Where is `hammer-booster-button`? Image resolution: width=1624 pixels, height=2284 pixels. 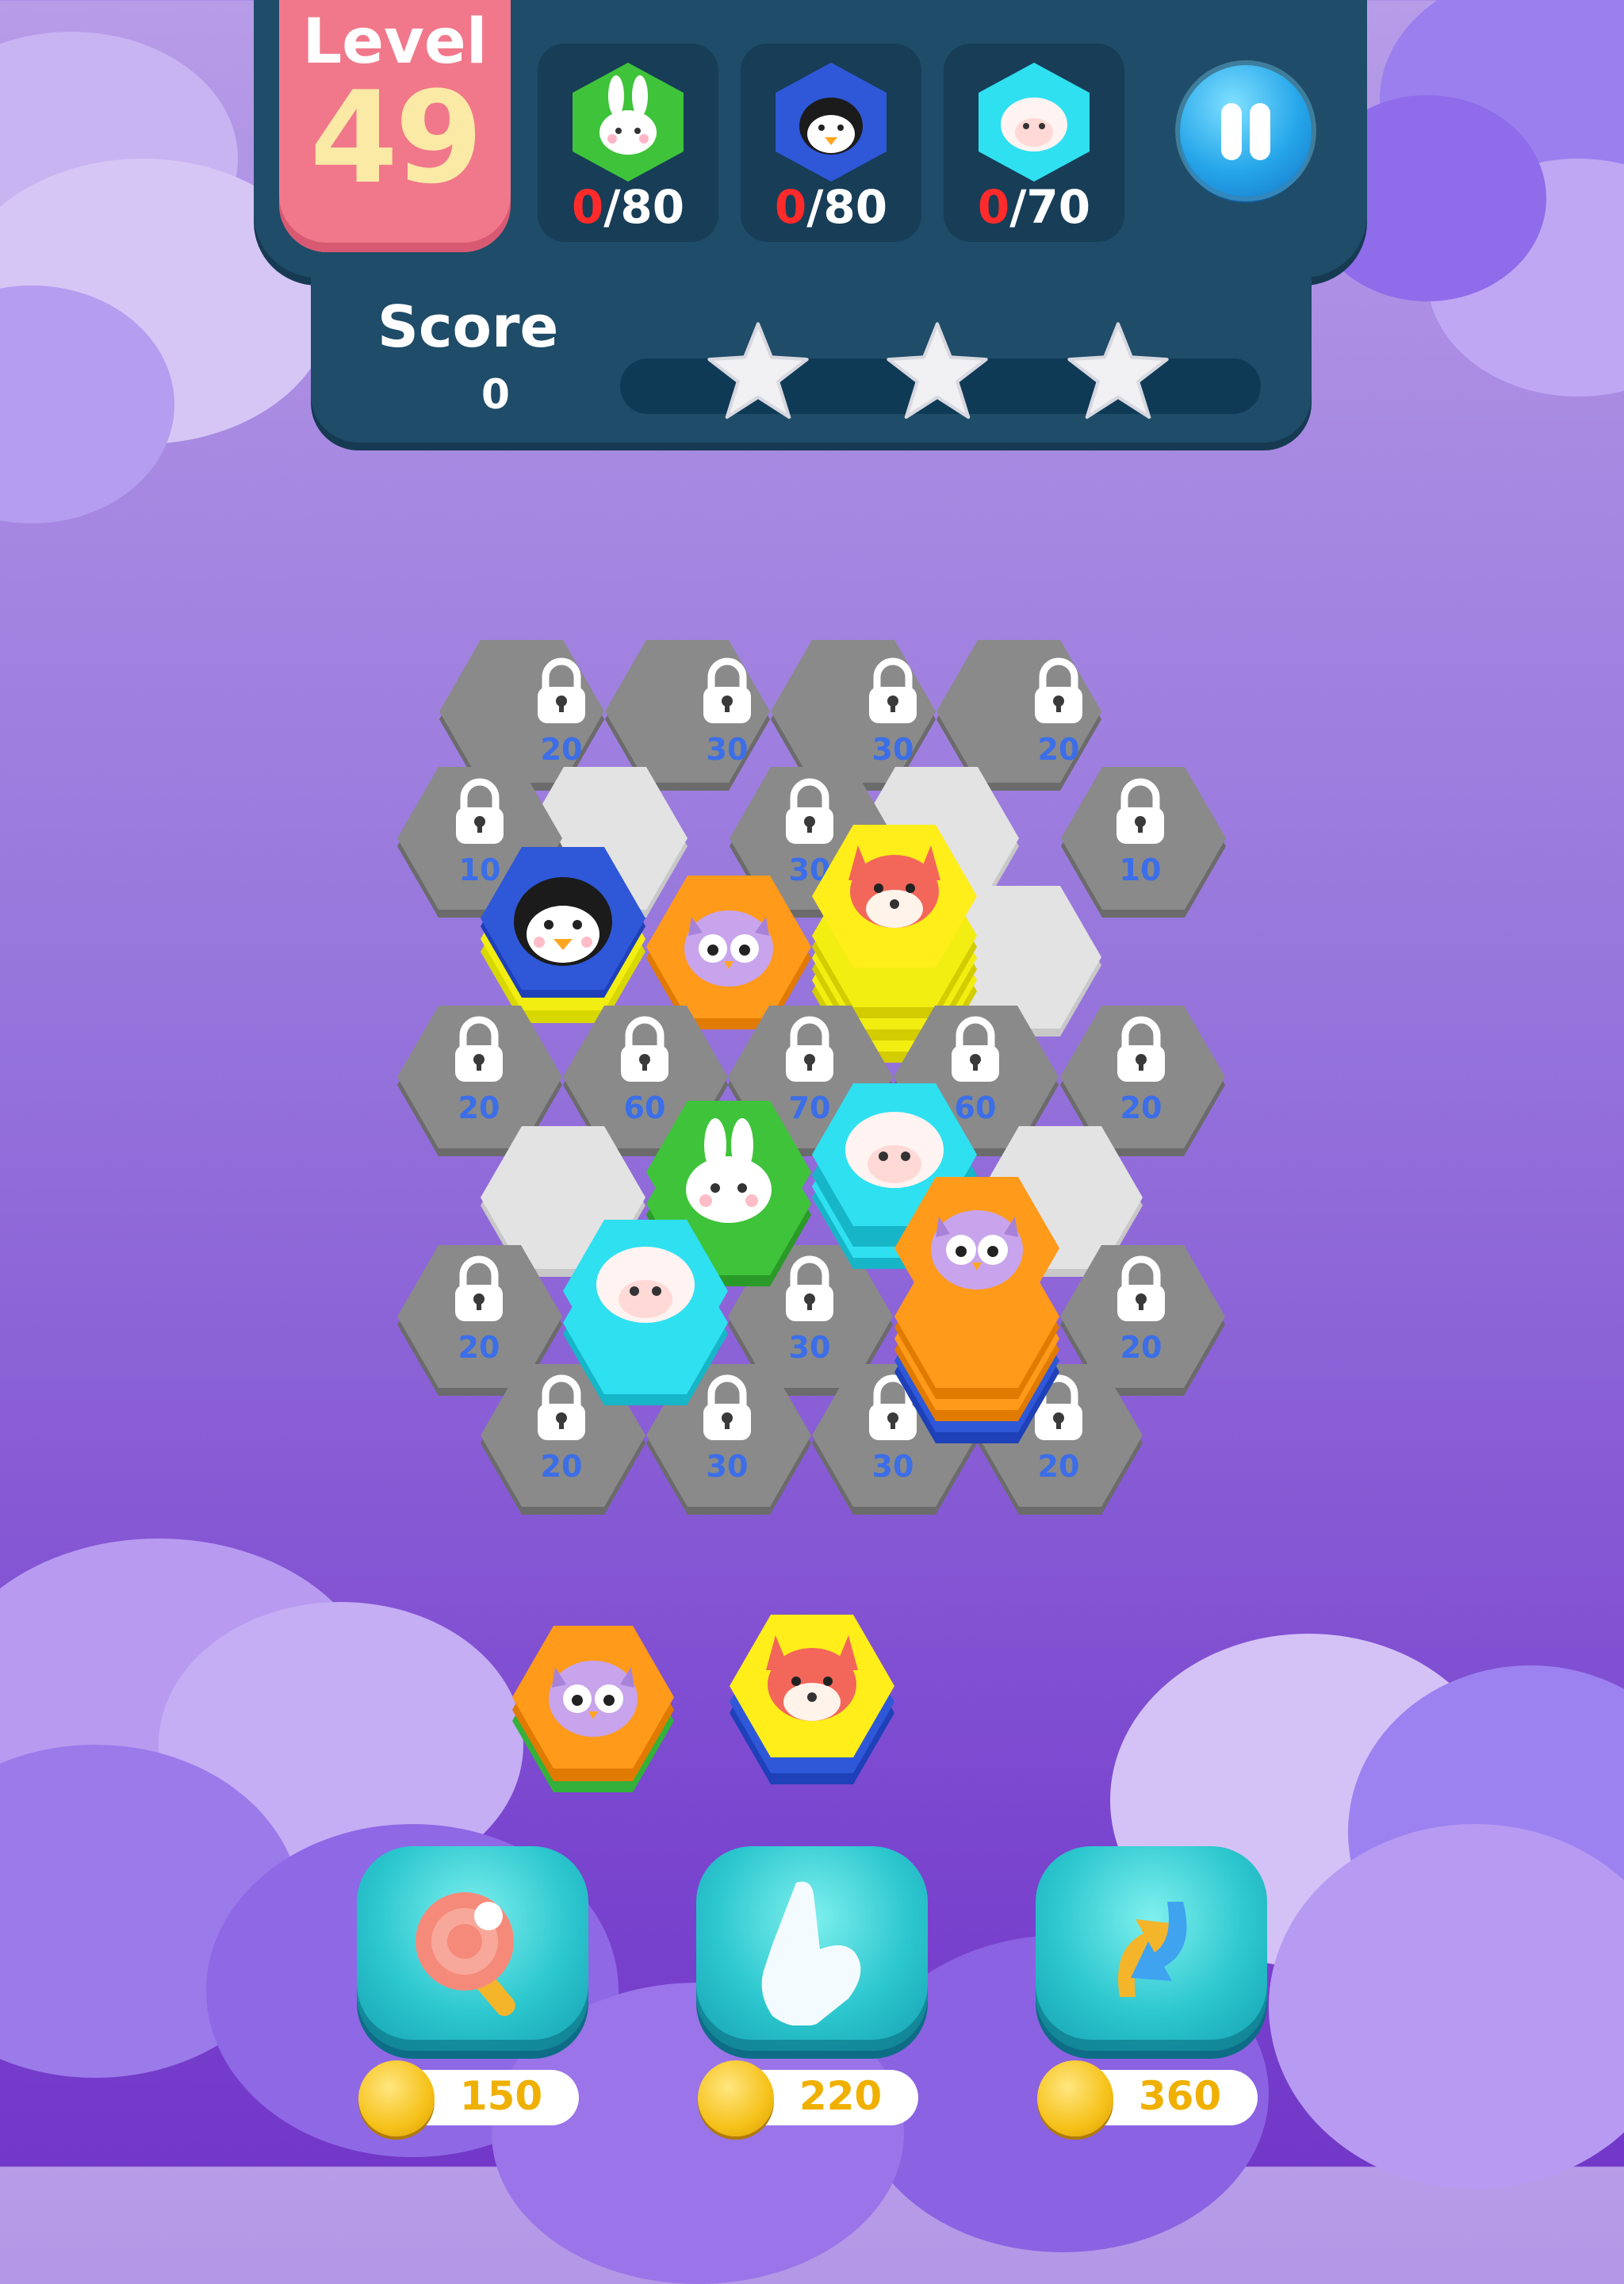 hammer-booster-button is located at coordinates (472, 1948).